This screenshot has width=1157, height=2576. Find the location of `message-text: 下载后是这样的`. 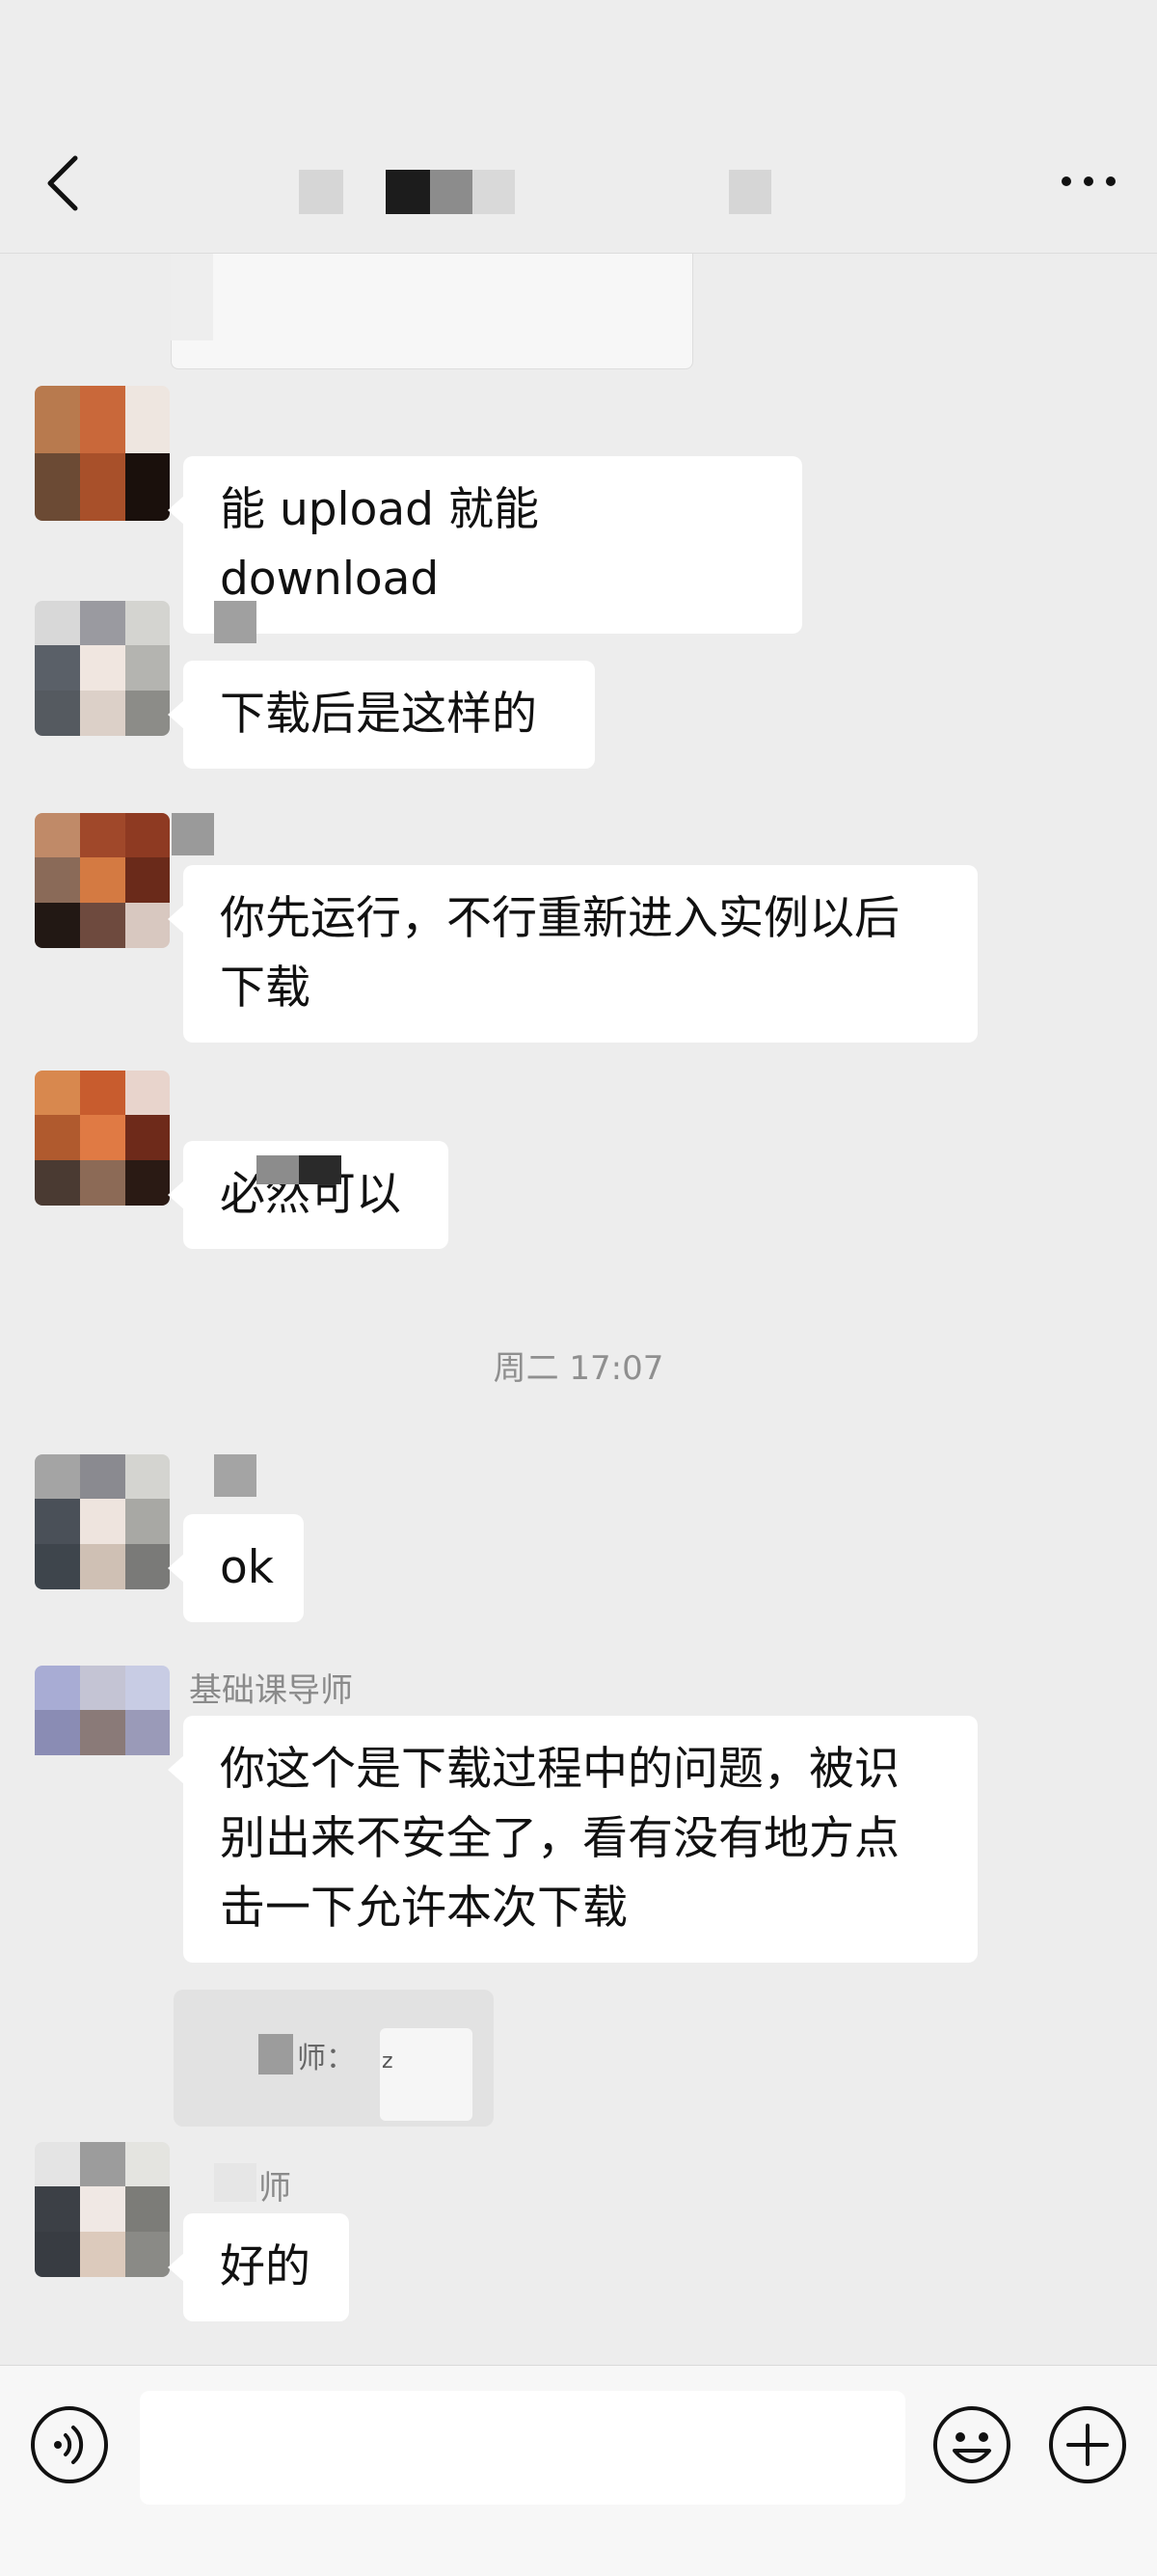

message-text: 下载后是这样的 is located at coordinates (378, 714).